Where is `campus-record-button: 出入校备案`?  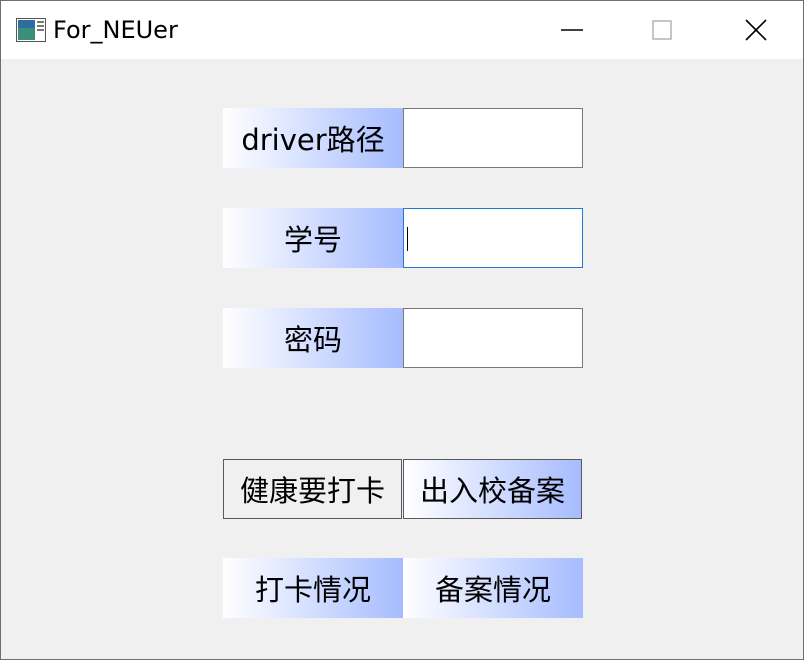 campus-record-button: 出入校备案 is located at coordinates (492, 489).